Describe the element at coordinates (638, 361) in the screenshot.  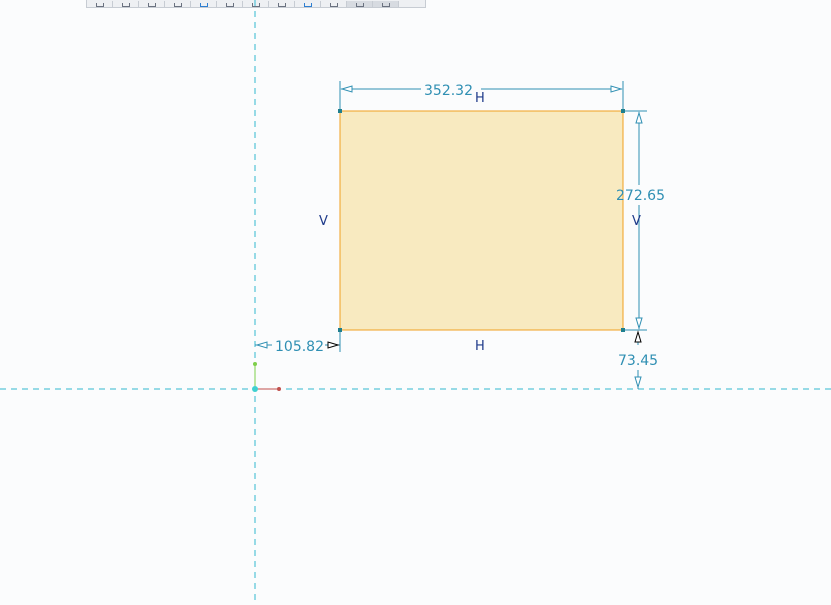
I see `vertical-offset-value: 73.45` at that location.